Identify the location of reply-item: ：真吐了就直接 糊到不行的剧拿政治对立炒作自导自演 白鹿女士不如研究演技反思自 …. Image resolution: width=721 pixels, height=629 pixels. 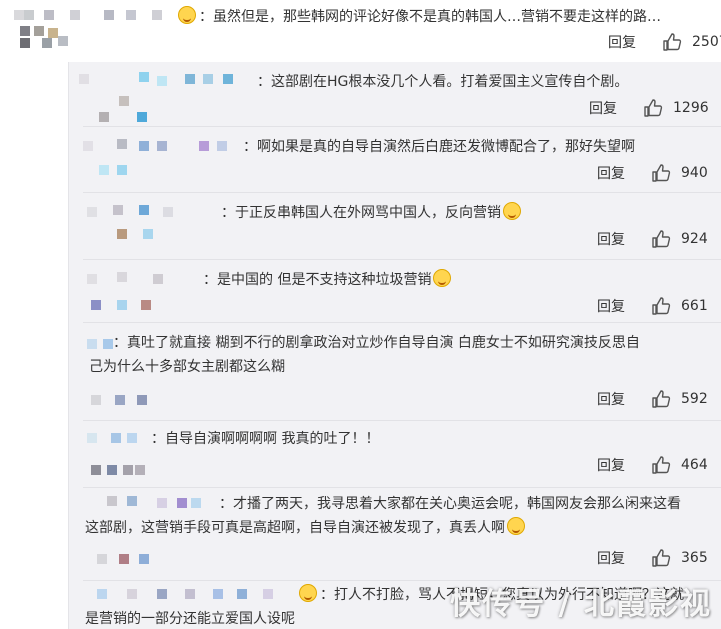
(395, 371).